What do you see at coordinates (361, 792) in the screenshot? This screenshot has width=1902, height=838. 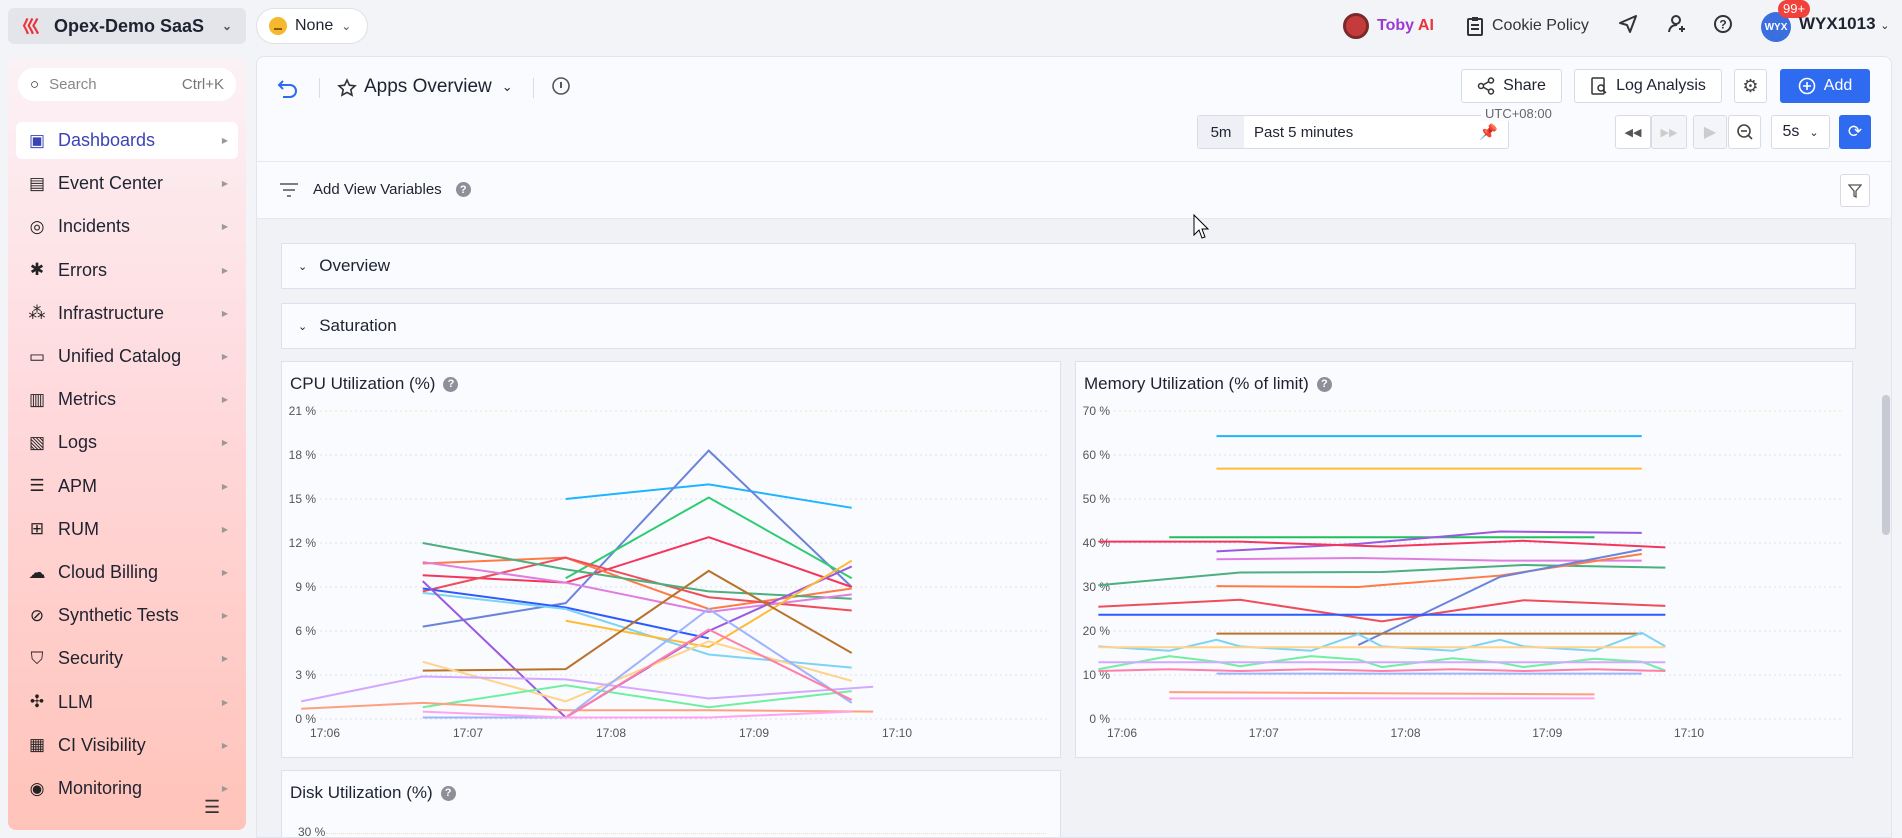 I see `panel-title: Disk Utilization (%)` at bounding box center [361, 792].